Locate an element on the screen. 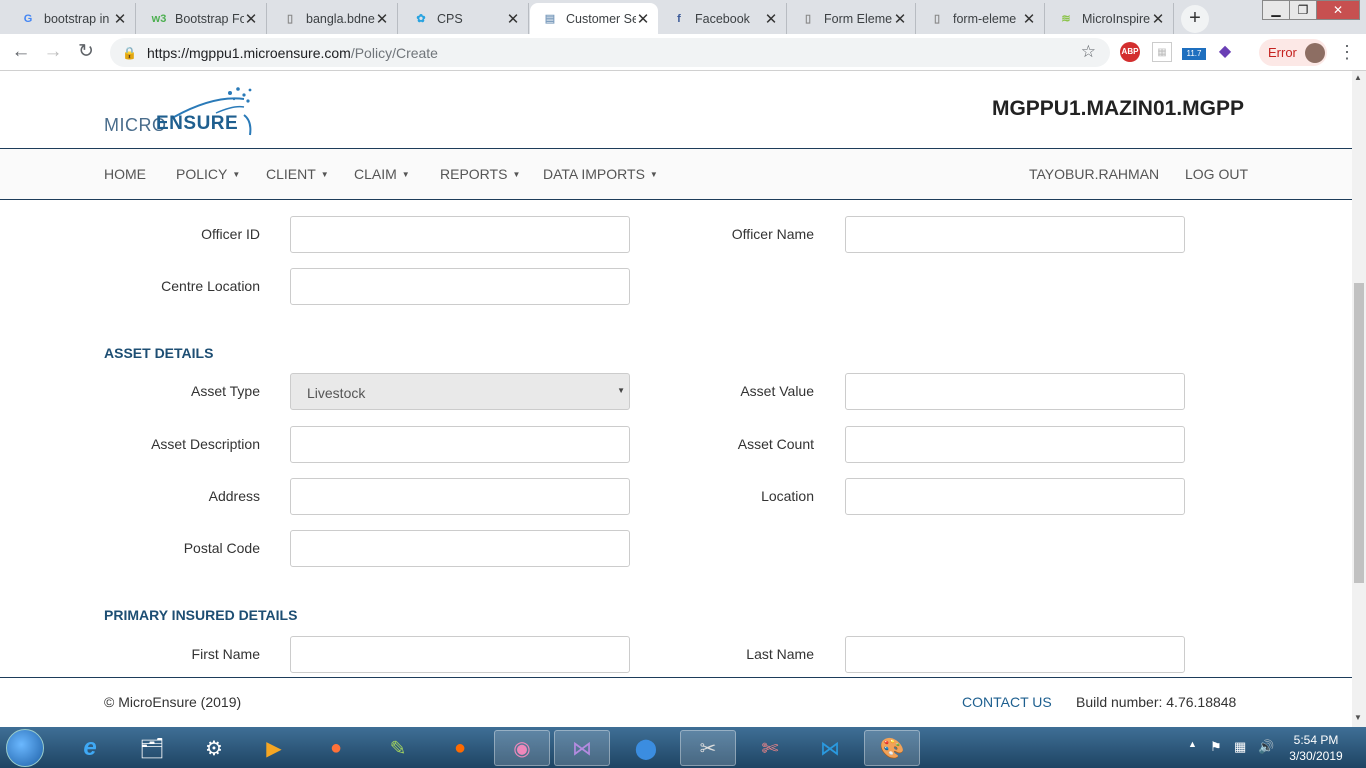 The image size is (1366, 768). asset-type-label: Asset Type is located at coordinates (225, 391).